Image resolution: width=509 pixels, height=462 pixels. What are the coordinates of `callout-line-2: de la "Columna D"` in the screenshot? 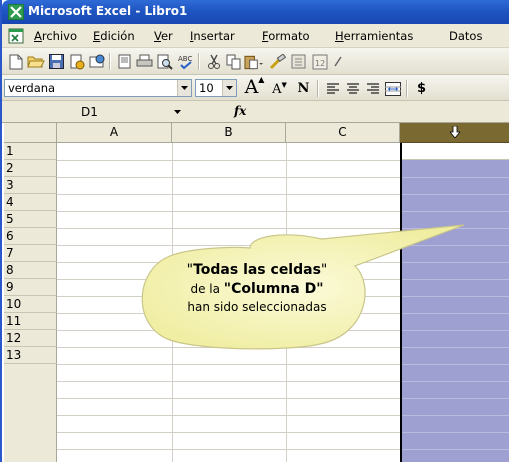 It's located at (257, 289).